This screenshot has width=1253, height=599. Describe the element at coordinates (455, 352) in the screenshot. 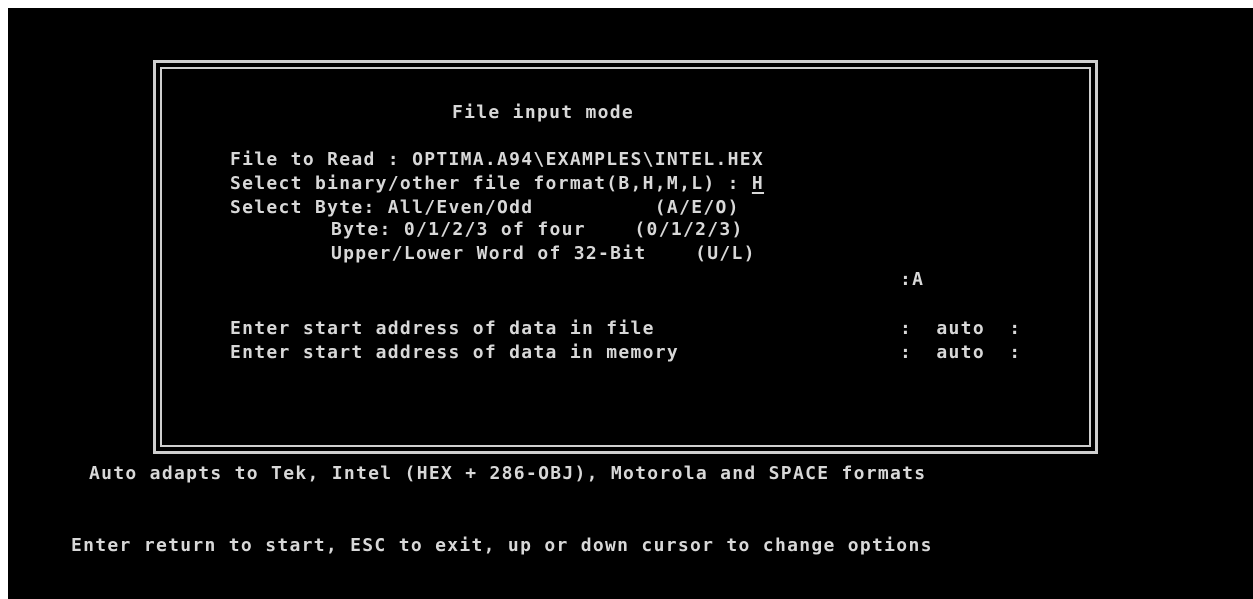

I see `start-address-memory-label: Enter start address of data in memory` at that location.